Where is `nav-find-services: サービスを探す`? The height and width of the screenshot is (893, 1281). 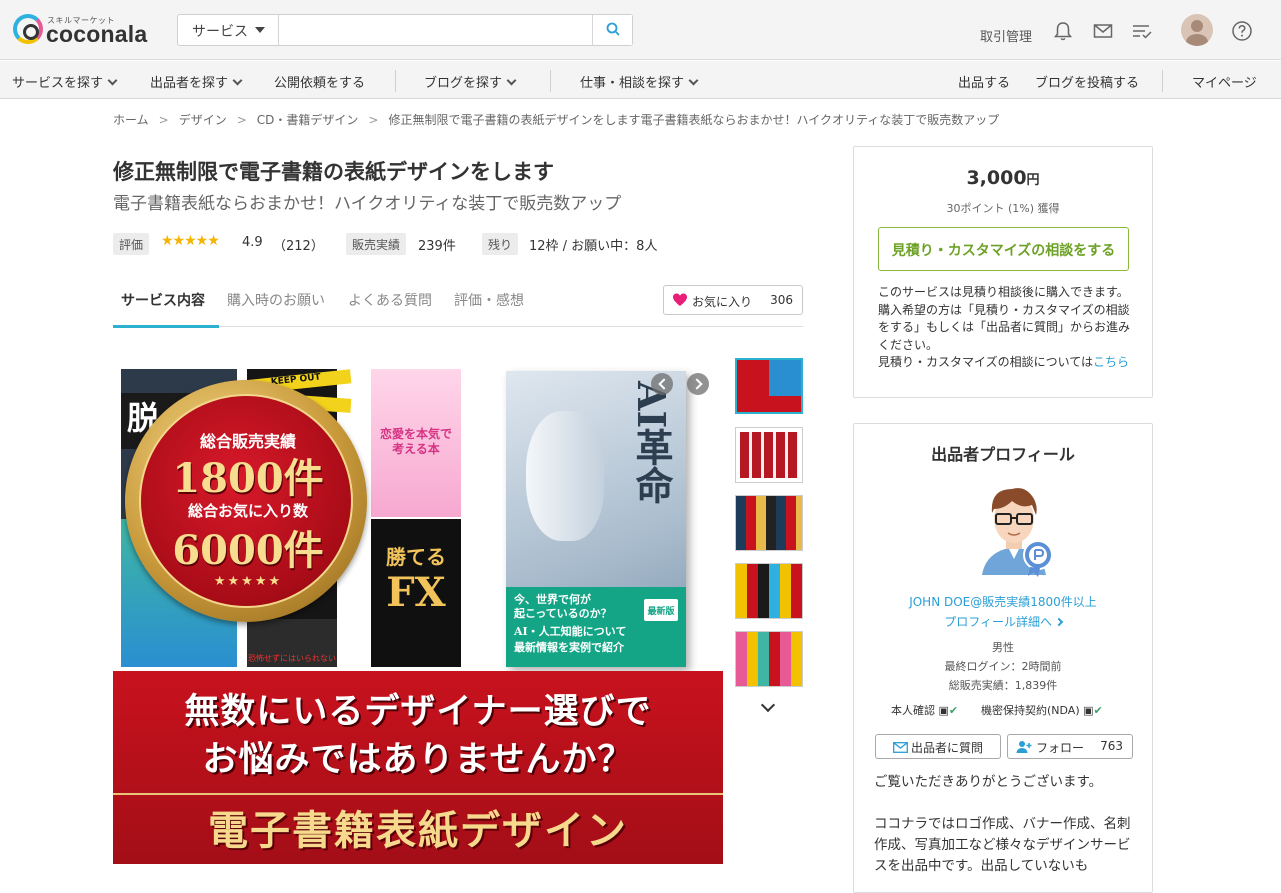
nav-find-services: サービスを探す is located at coordinates (65, 81).